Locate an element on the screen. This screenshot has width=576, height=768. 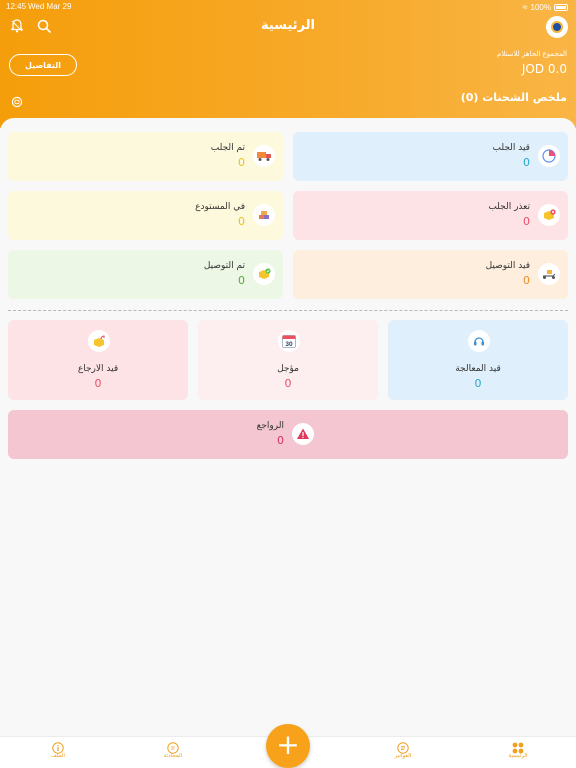
card-processing: قيد المعالجة 0 is located at coordinates (478, 360).